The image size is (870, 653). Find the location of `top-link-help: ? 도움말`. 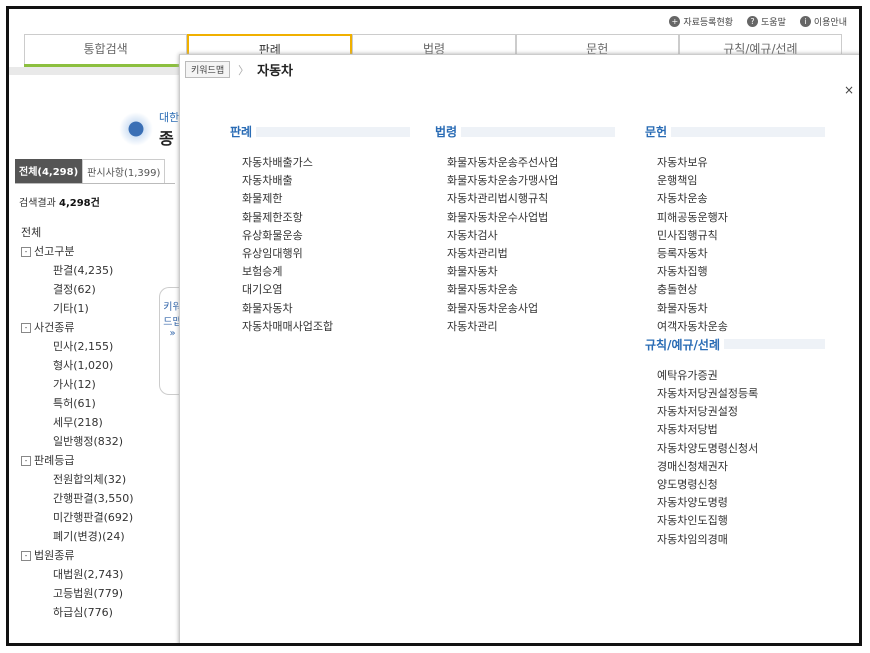

top-link-help: ? 도움말 is located at coordinates (766, 21).